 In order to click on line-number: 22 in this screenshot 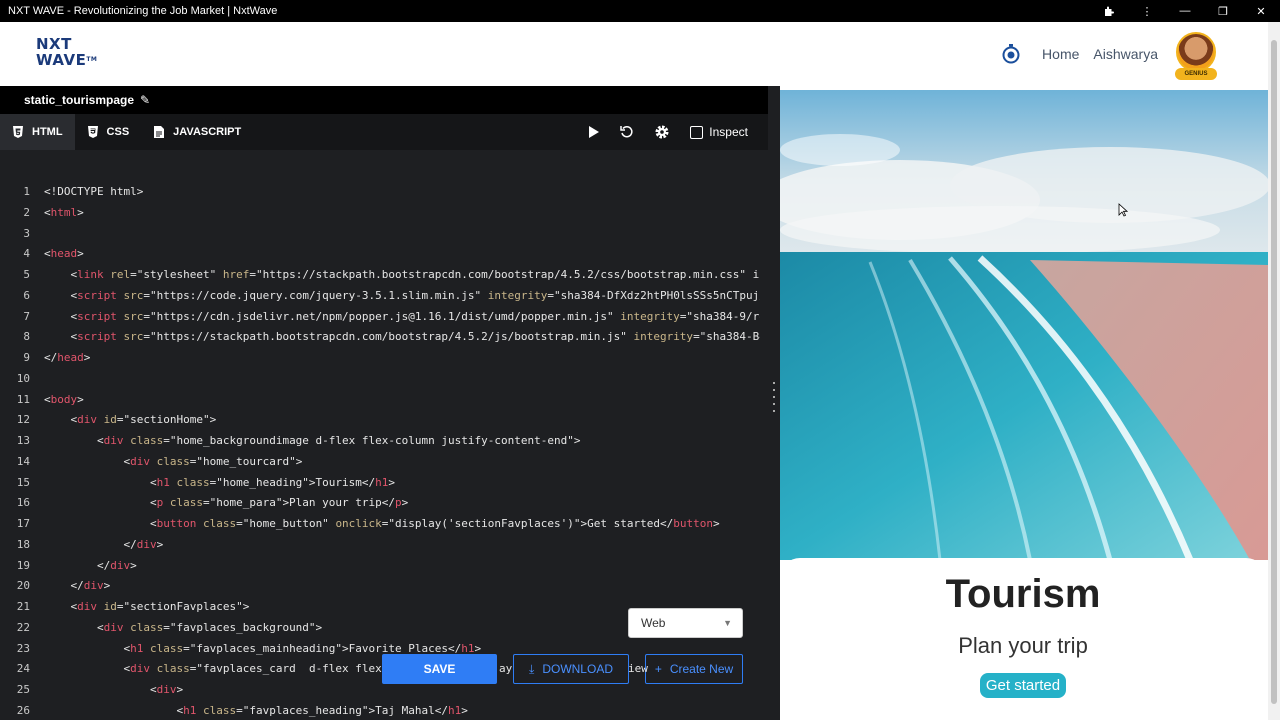, I will do `click(23, 627)`.